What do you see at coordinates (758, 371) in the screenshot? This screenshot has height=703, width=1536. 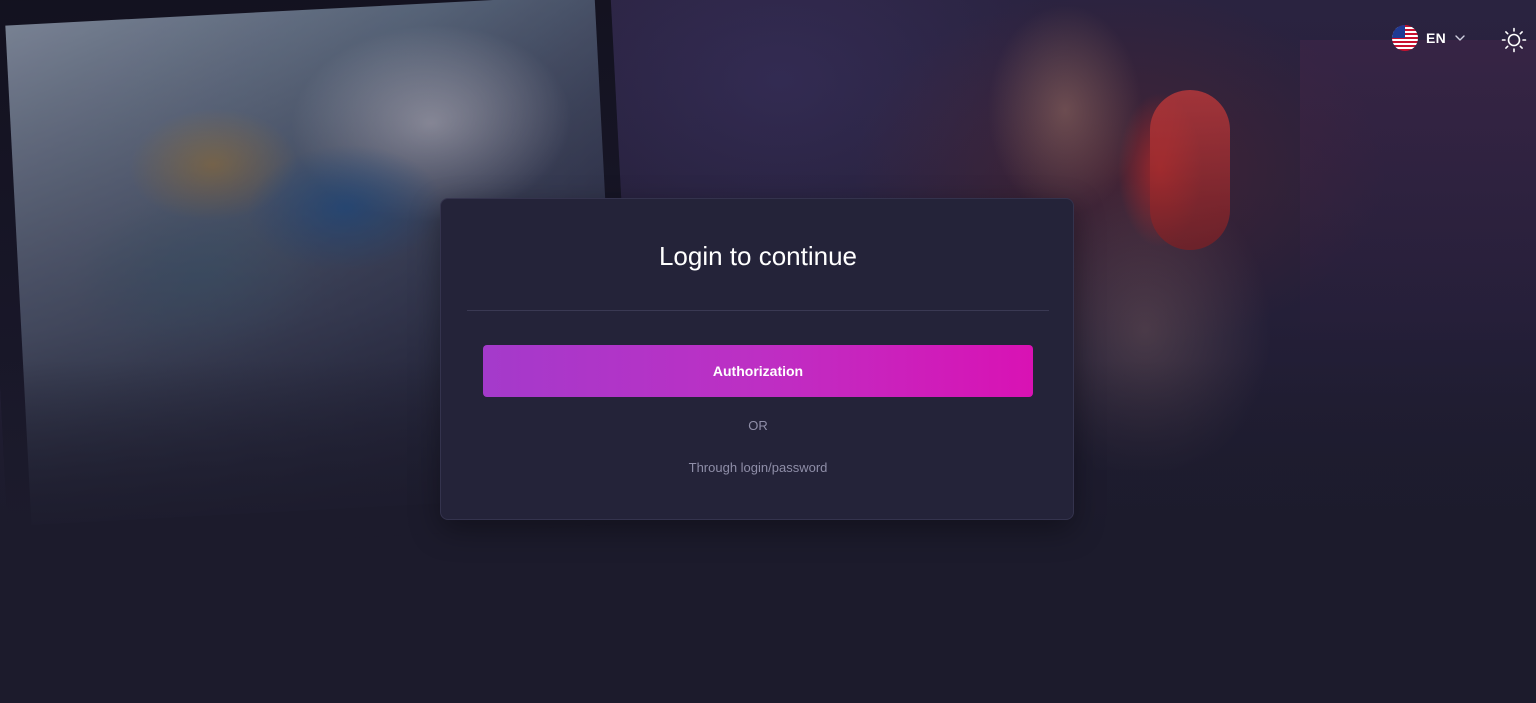 I see `authorization-button: Authorization` at bounding box center [758, 371].